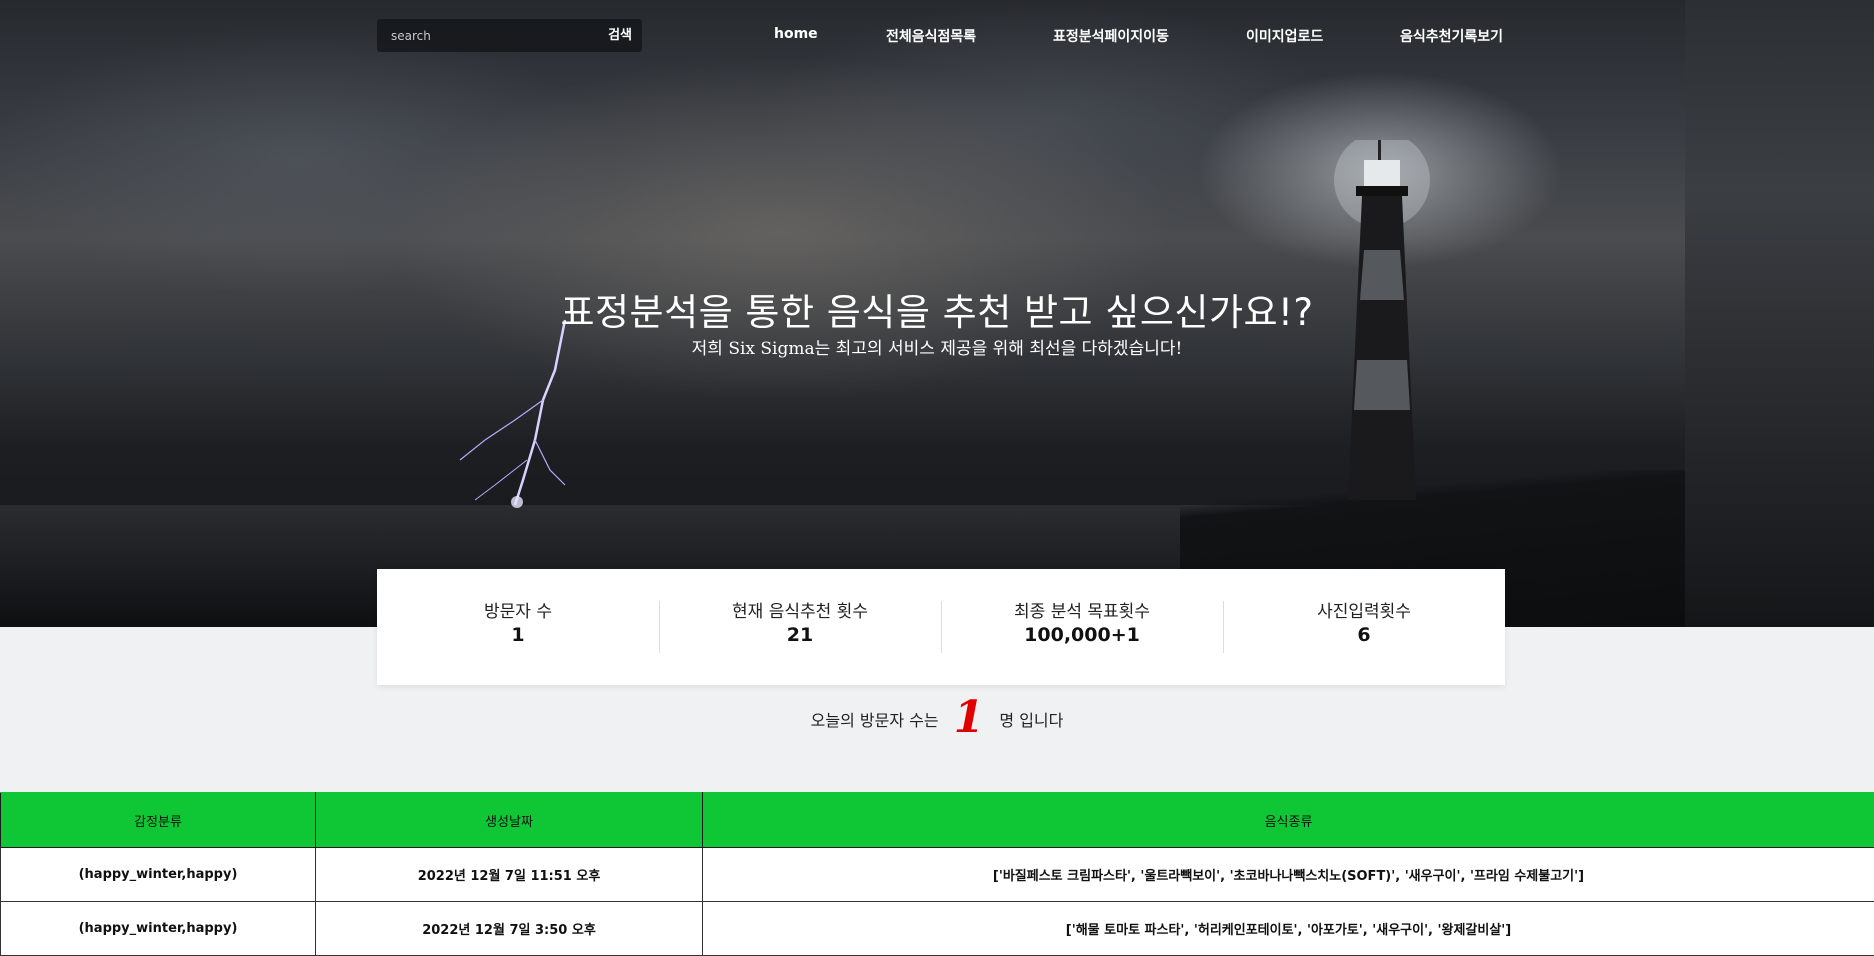 The width and height of the screenshot is (1874, 956). What do you see at coordinates (509, 820) in the screenshot?
I see `header-date: 생성날짜` at bounding box center [509, 820].